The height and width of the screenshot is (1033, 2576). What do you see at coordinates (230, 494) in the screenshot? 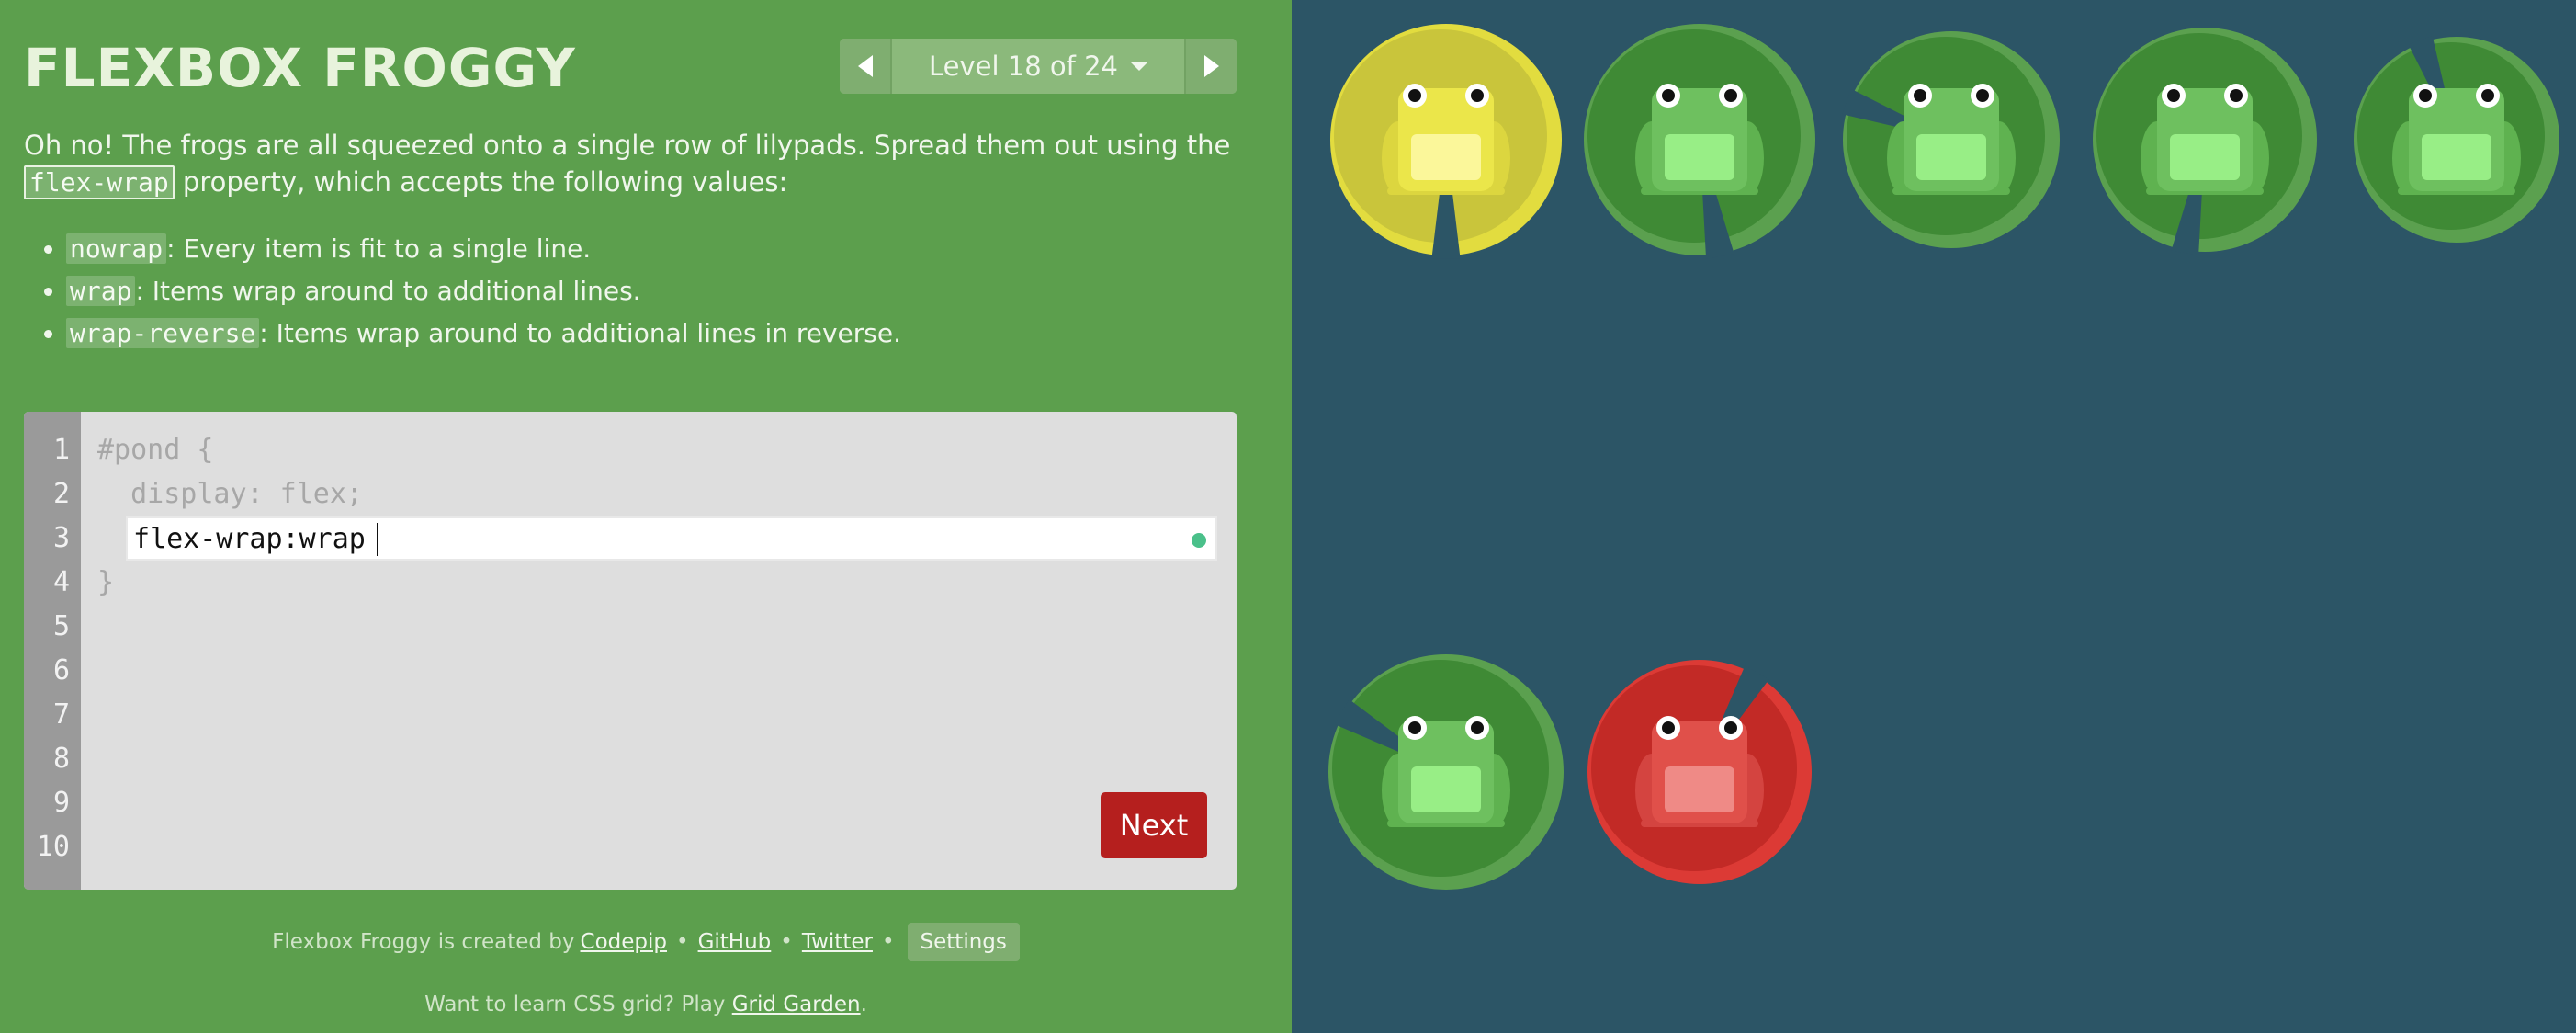
I see `code-line-display: display: flex;` at bounding box center [230, 494].